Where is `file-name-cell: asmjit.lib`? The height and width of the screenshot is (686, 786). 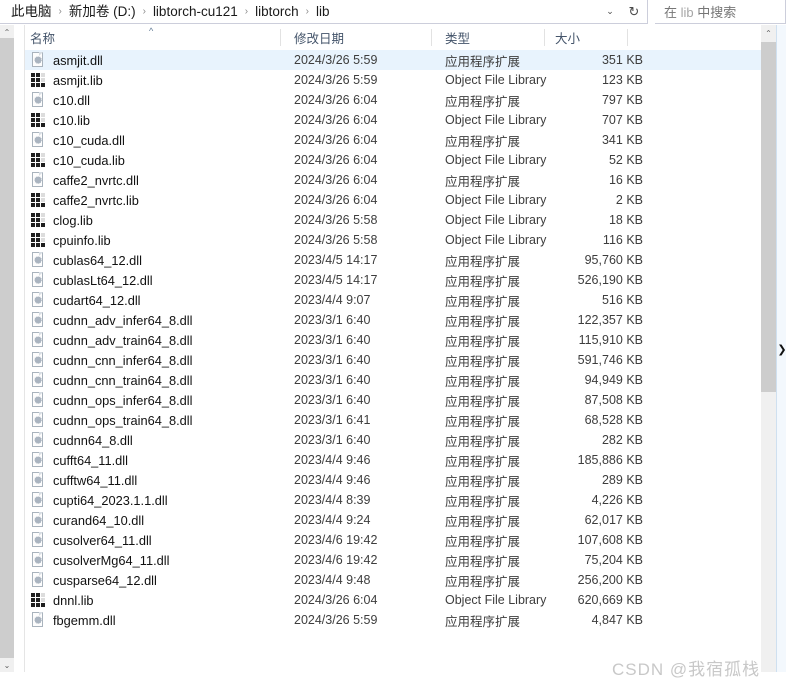 file-name-cell: asmjit.lib is located at coordinates (153, 80).